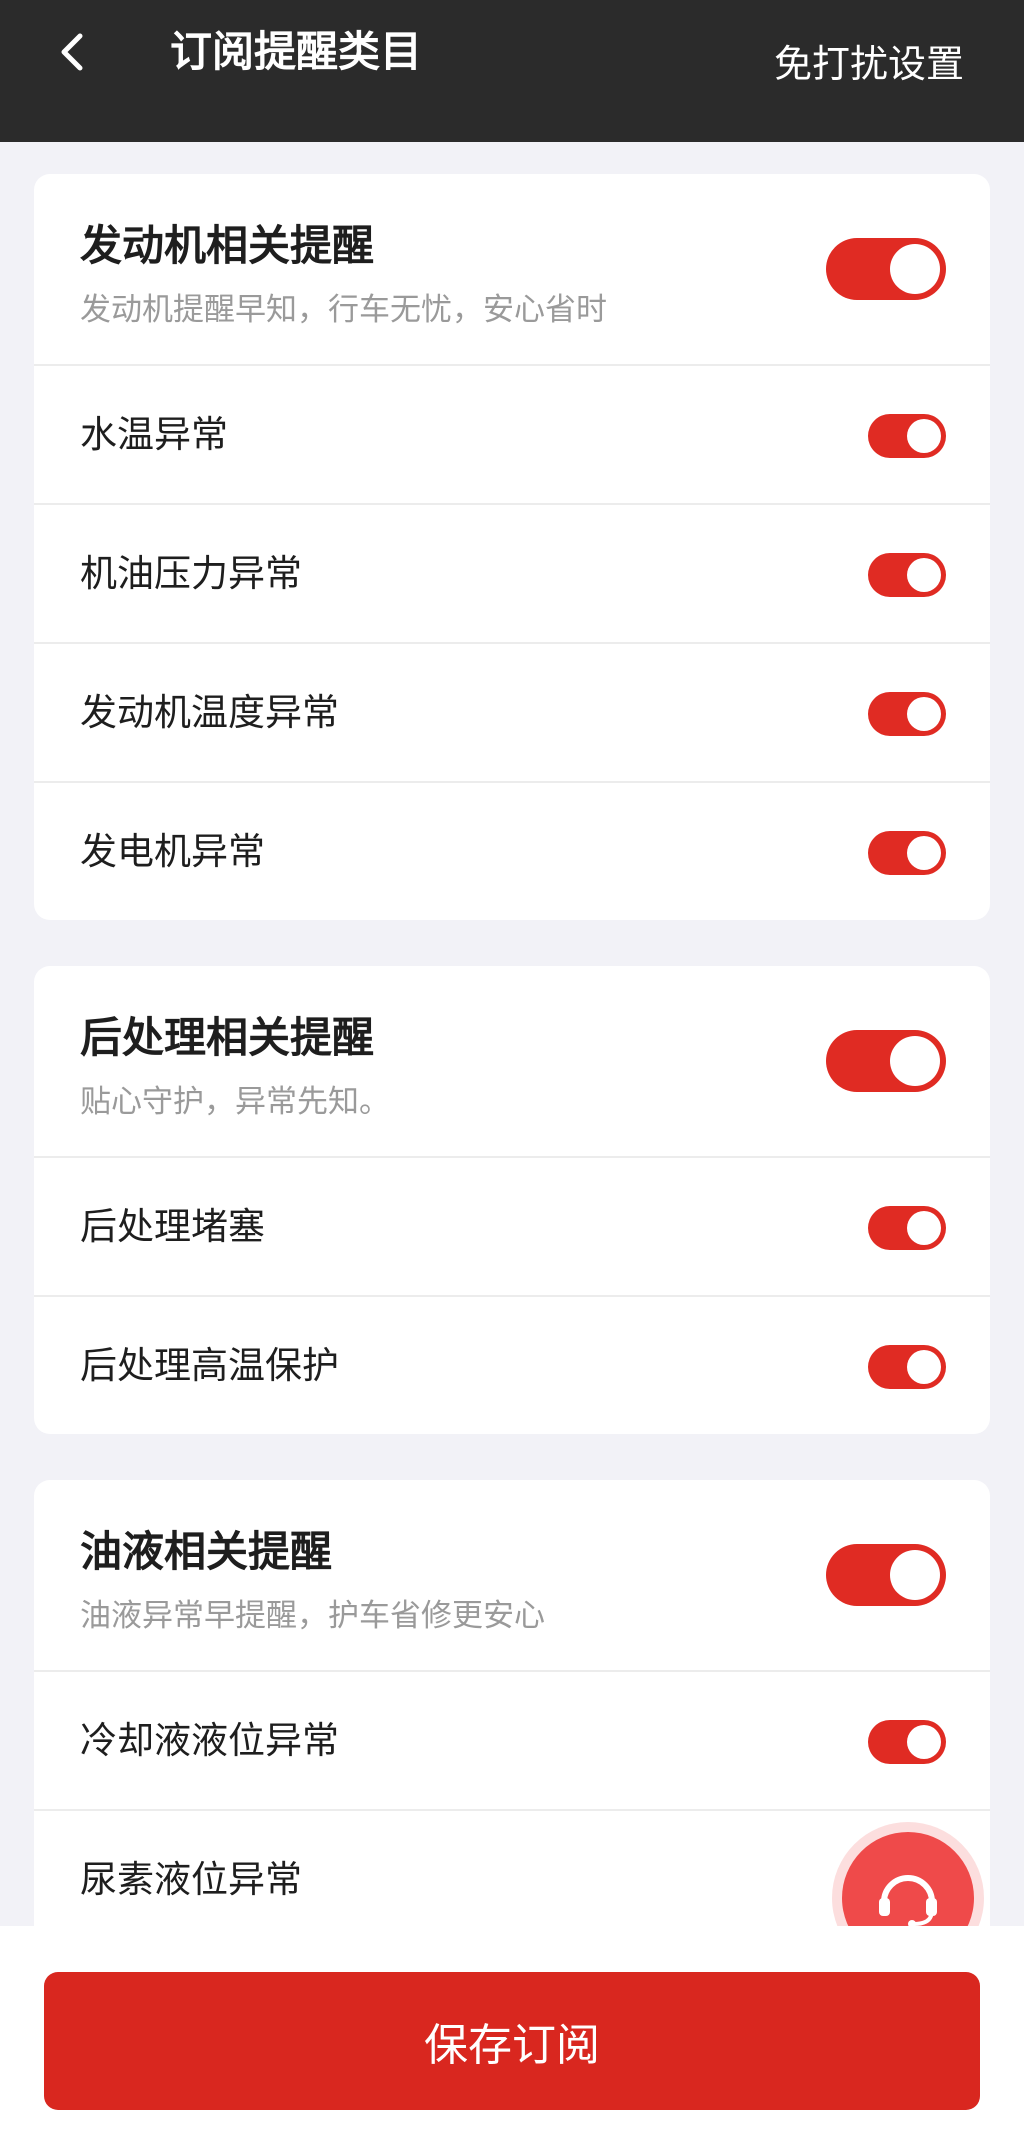  I want to click on headset-icon, so click(908, 1901).